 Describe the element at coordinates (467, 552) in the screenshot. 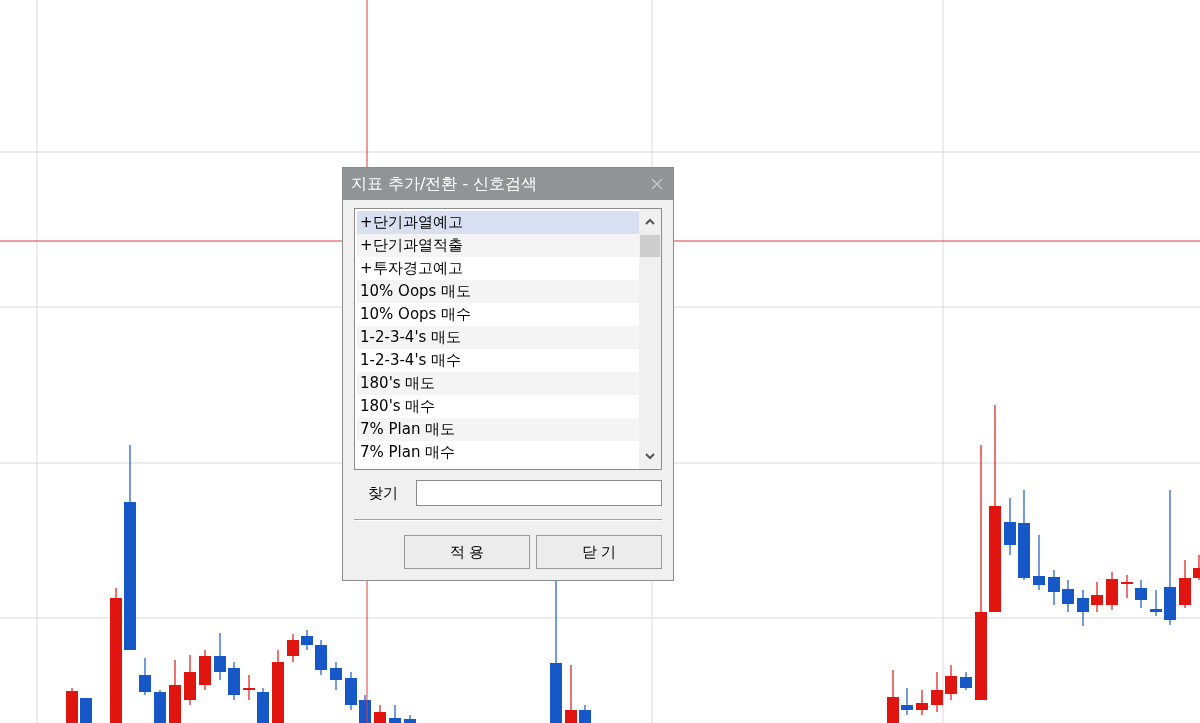

I see `apply-button: 적 용` at that location.